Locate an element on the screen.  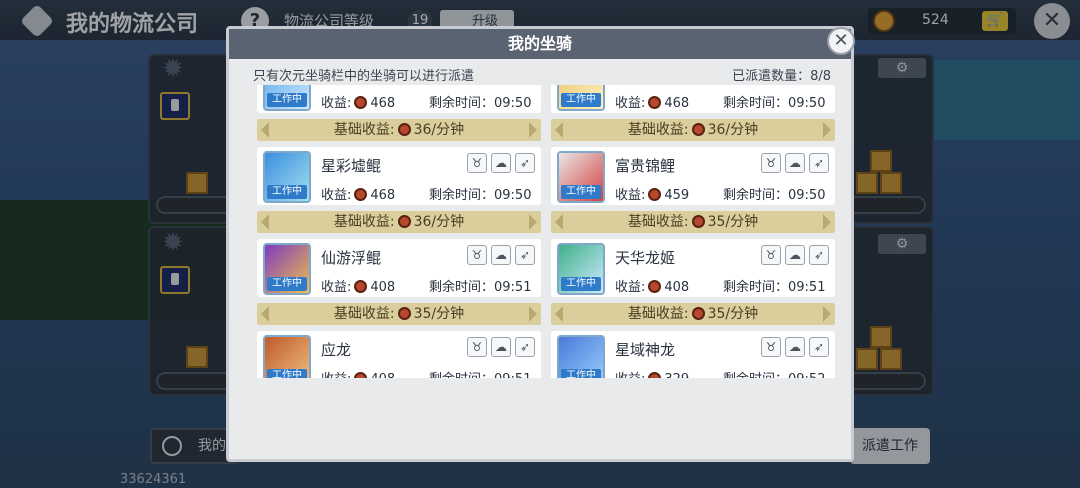
dialog-close-button: ✕ is located at coordinates (841, 41).